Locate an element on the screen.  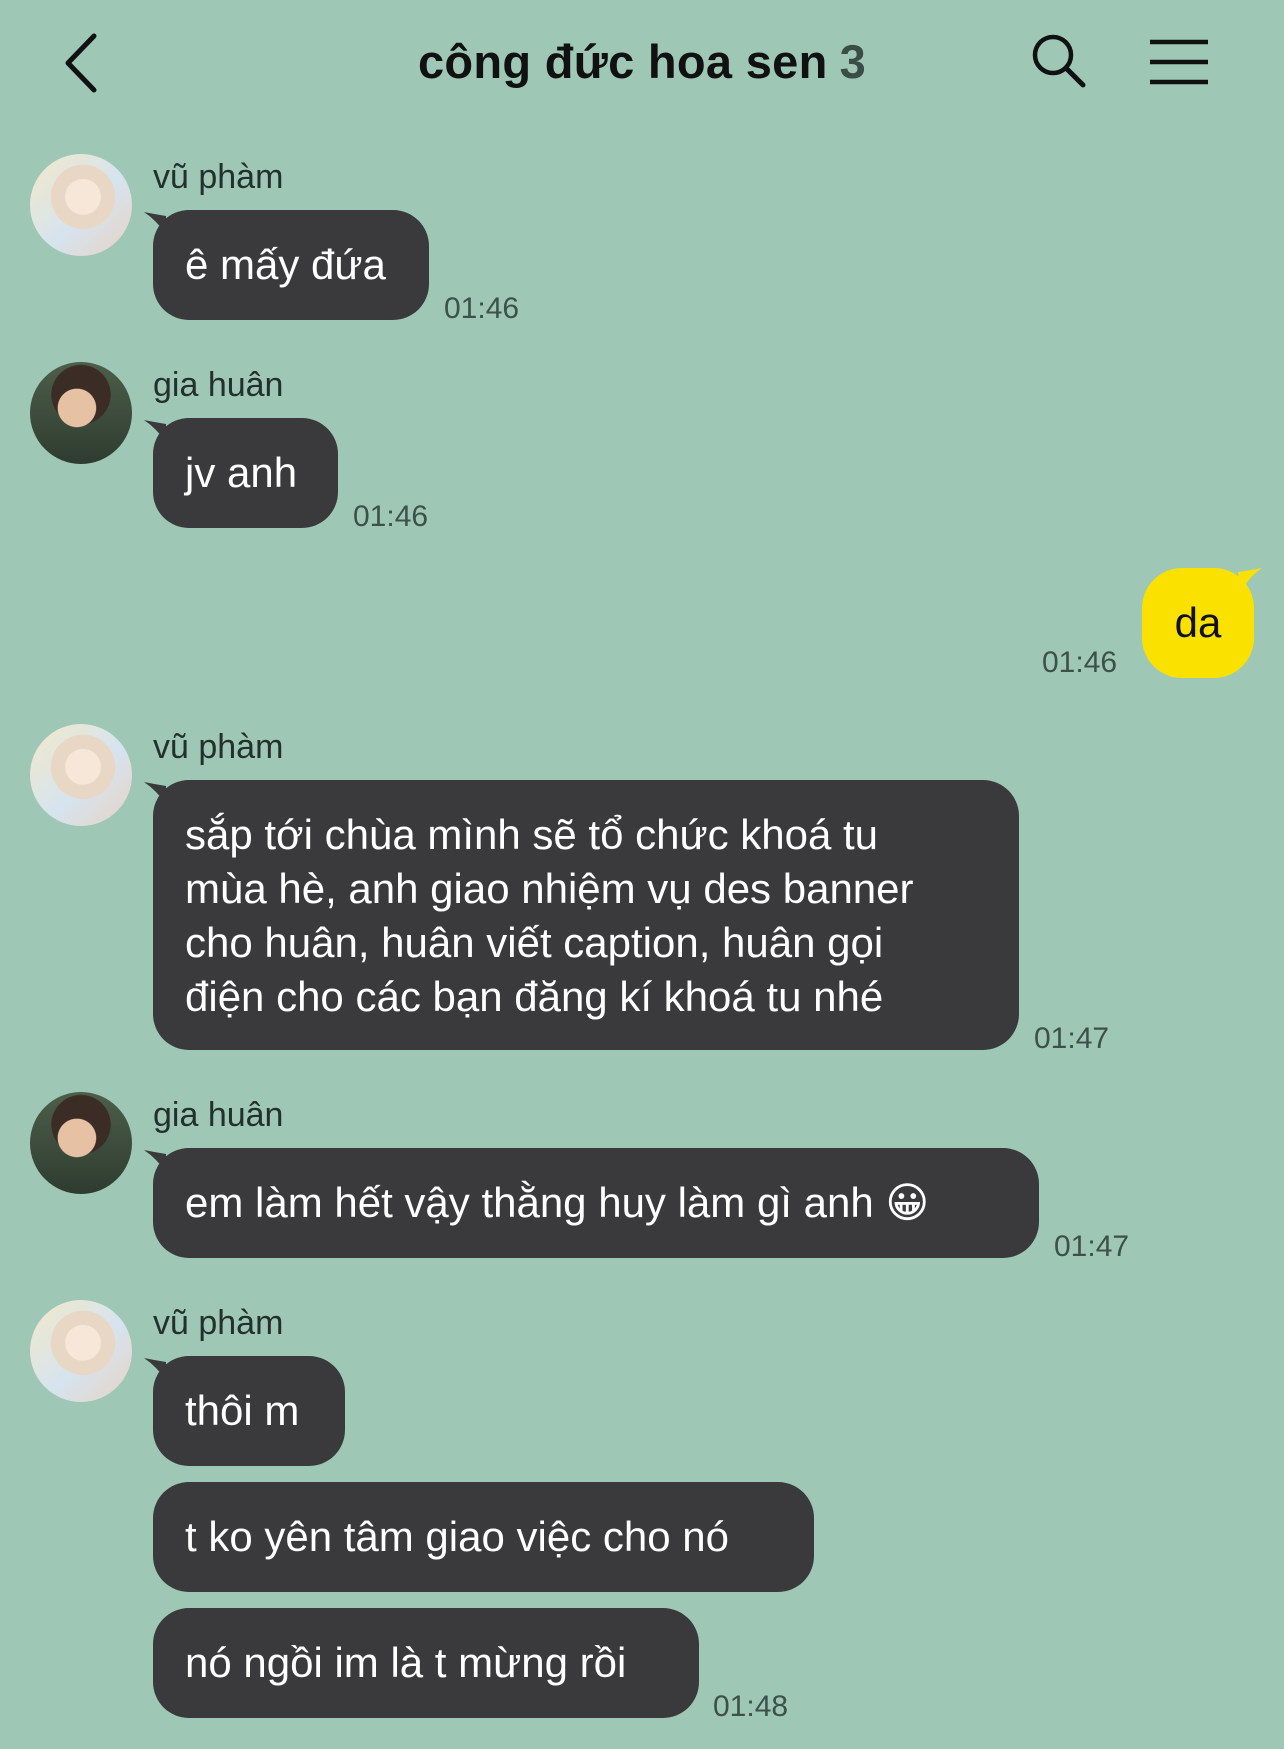
bubble-tail is located at coordinates (1250, 580).